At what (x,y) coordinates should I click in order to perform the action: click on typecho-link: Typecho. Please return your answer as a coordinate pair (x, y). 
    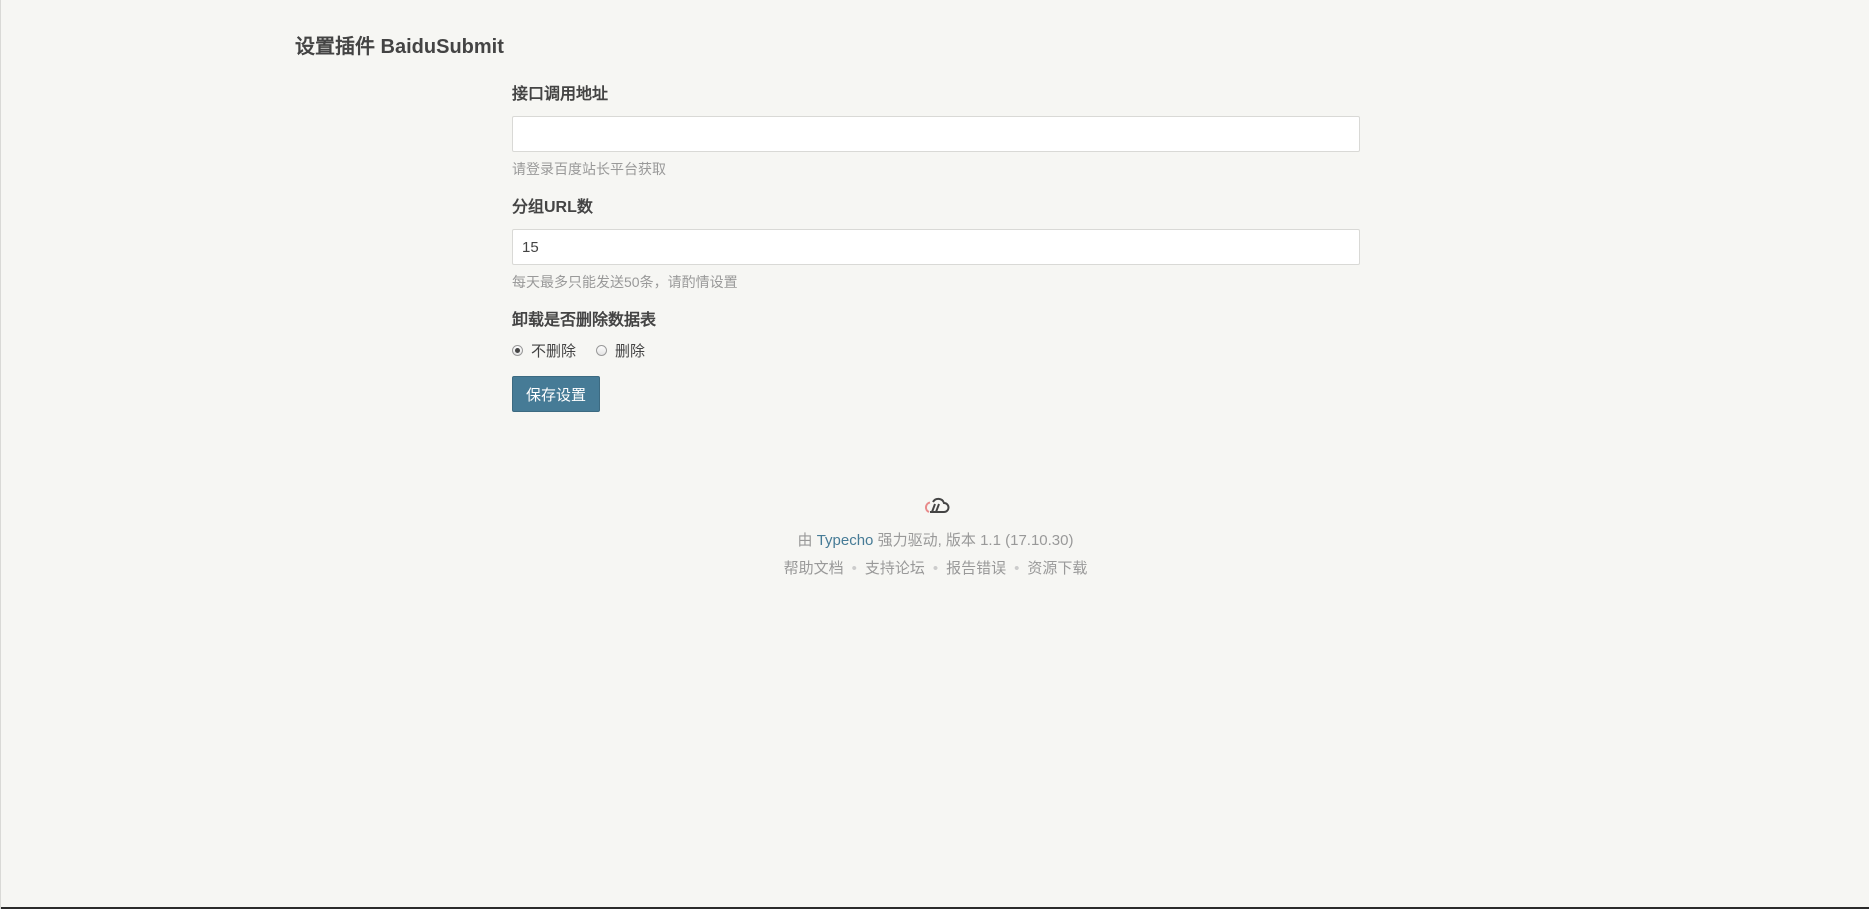
    Looking at the image, I should click on (845, 540).